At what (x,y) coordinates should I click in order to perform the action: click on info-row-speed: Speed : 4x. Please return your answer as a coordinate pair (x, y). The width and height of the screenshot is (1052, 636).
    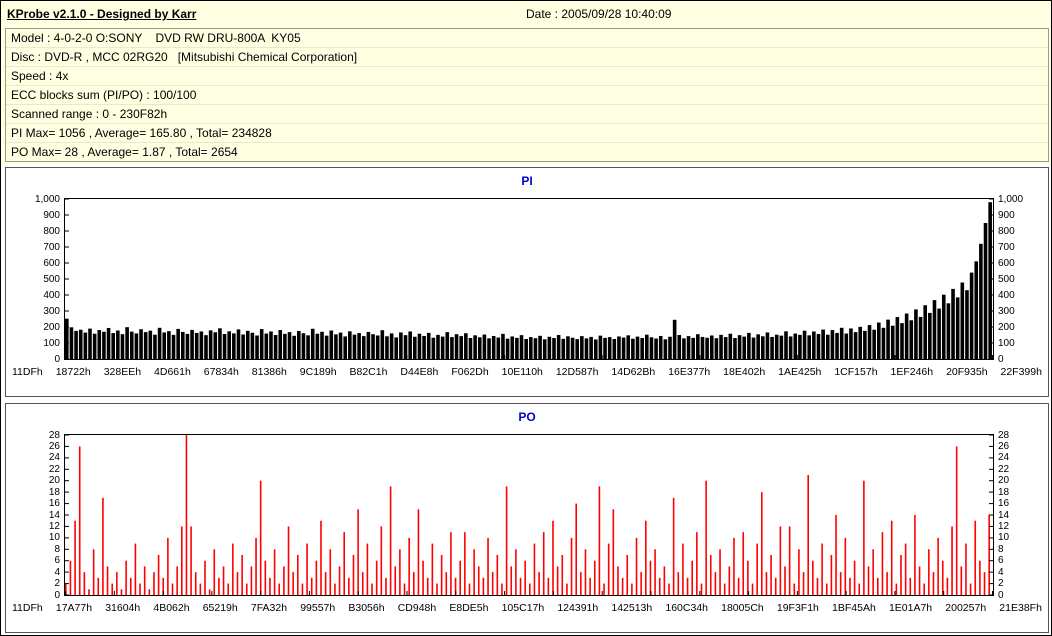
    Looking at the image, I should click on (527, 76).